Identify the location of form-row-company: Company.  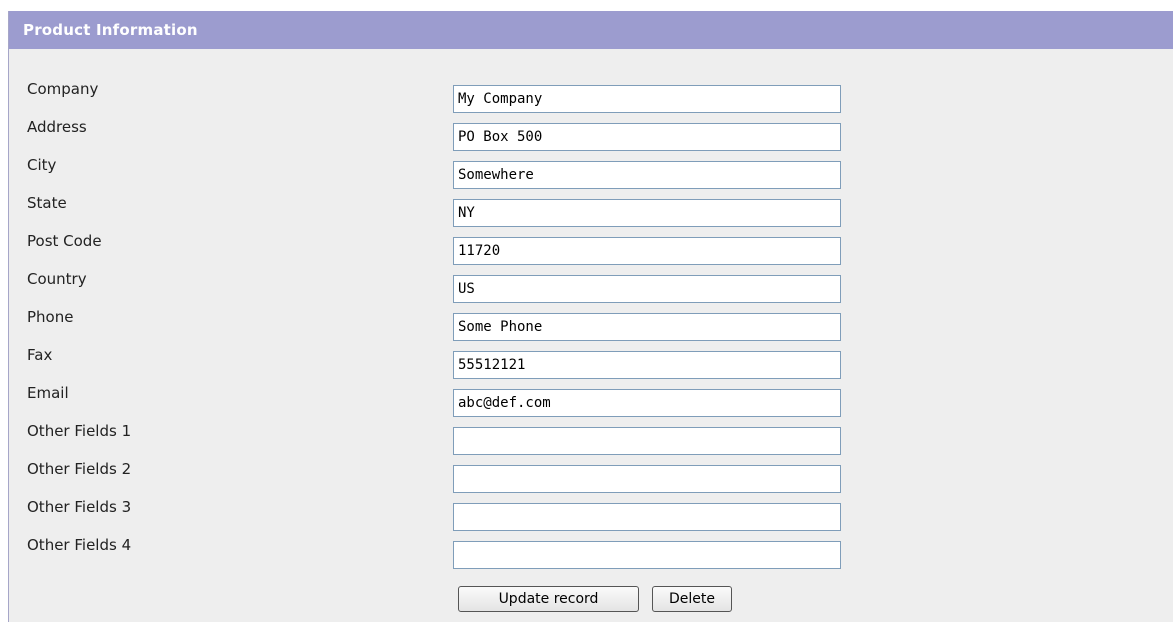
(591, 96).